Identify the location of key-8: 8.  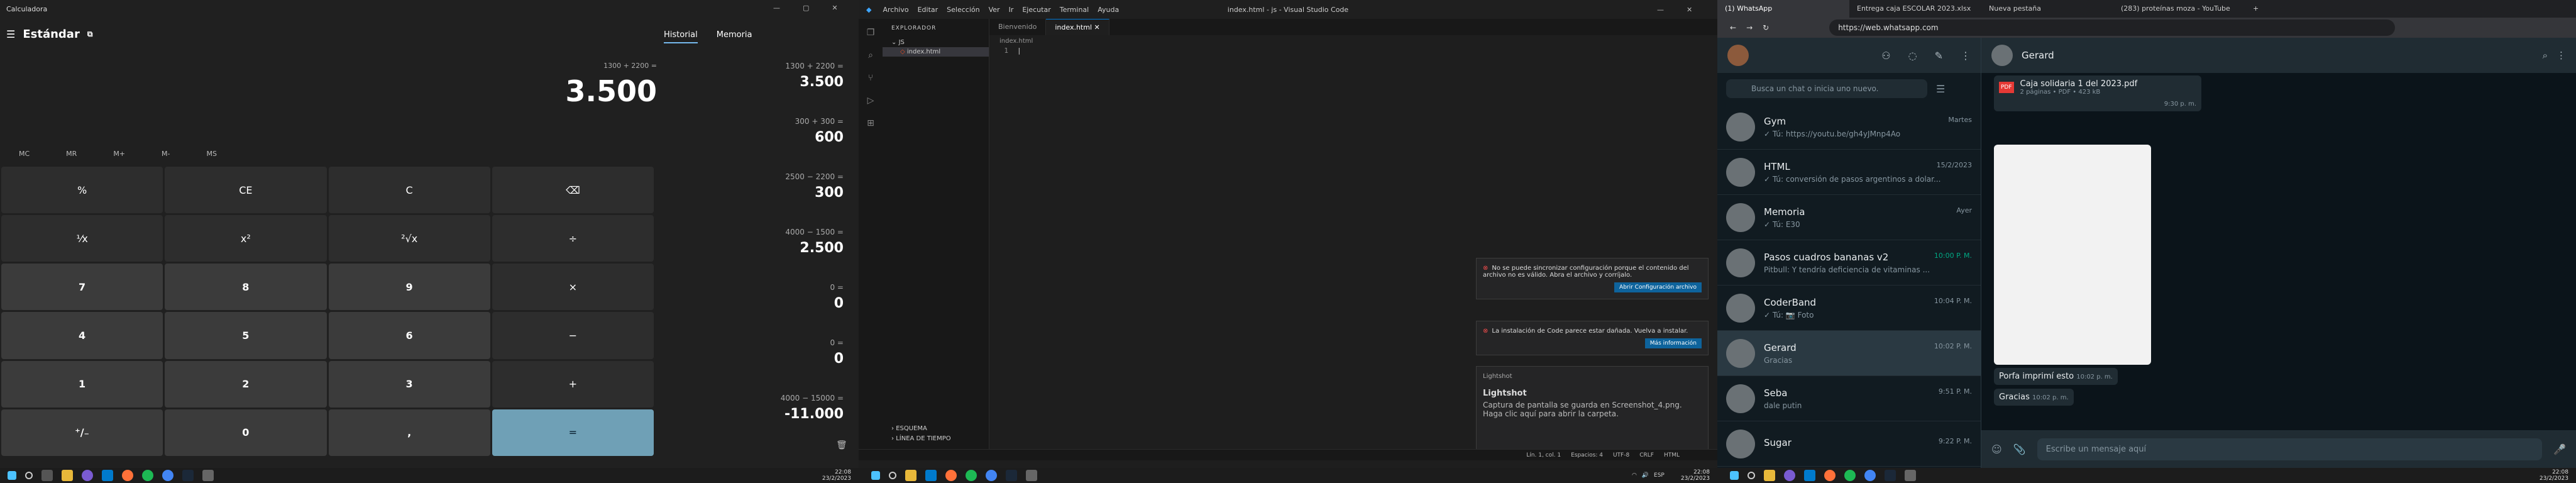
(246, 287).